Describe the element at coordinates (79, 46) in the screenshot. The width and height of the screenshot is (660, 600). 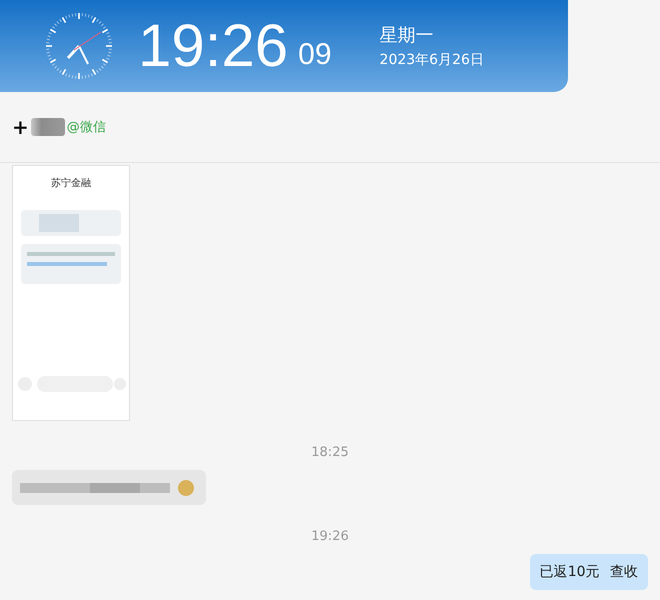
I see `analog-clock-drawing` at that location.